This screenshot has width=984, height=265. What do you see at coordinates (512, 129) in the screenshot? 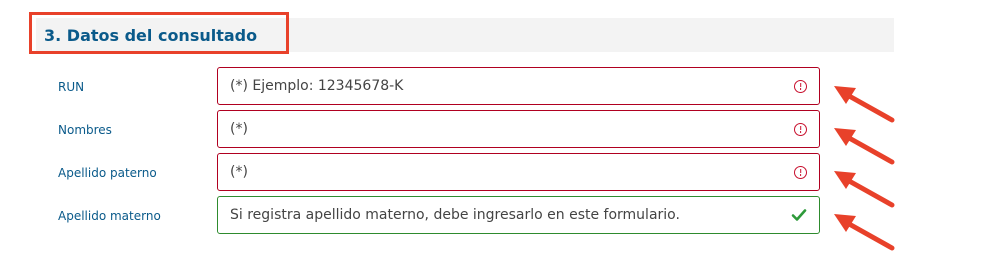
I see `nombres-field-value: (*)` at bounding box center [512, 129].